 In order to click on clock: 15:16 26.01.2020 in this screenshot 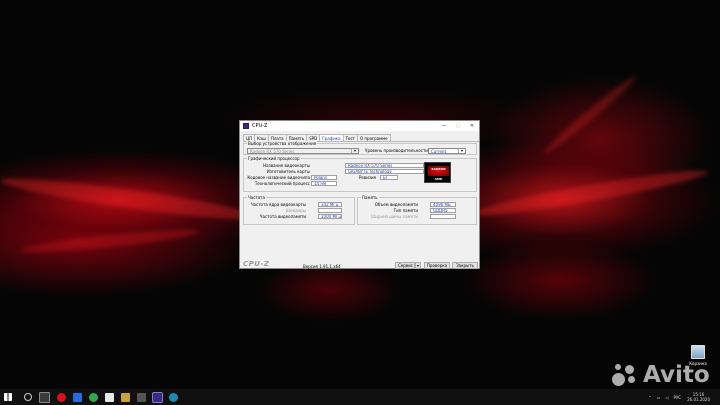, I will do `click(698, 397)`.